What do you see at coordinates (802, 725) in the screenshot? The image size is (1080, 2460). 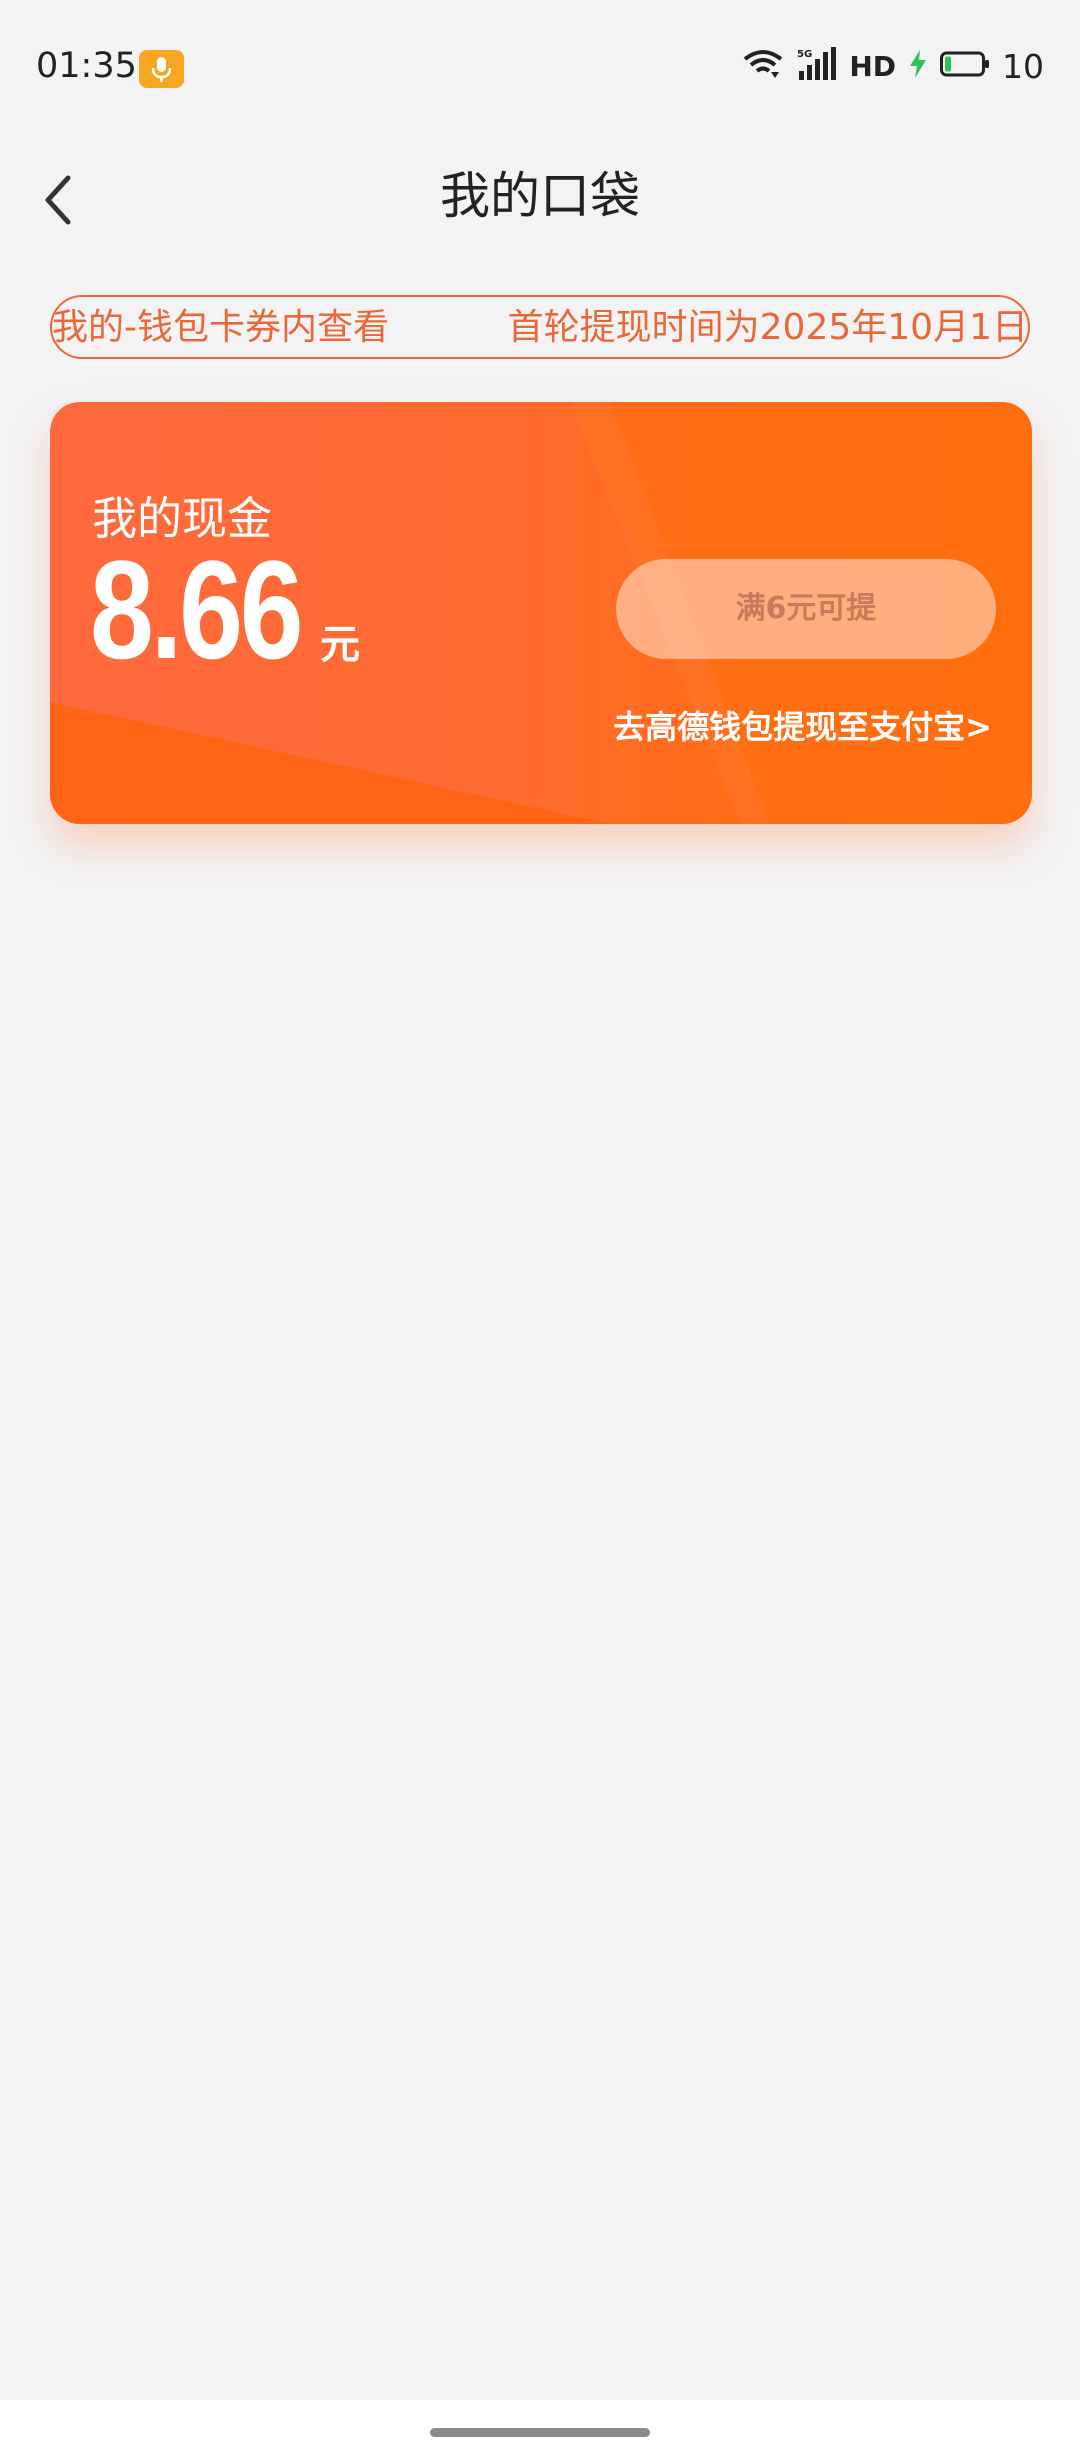 I see `alipay-withdraw-link: 去高德钱包提现至支付宝>` at bounding box center [802, 725].